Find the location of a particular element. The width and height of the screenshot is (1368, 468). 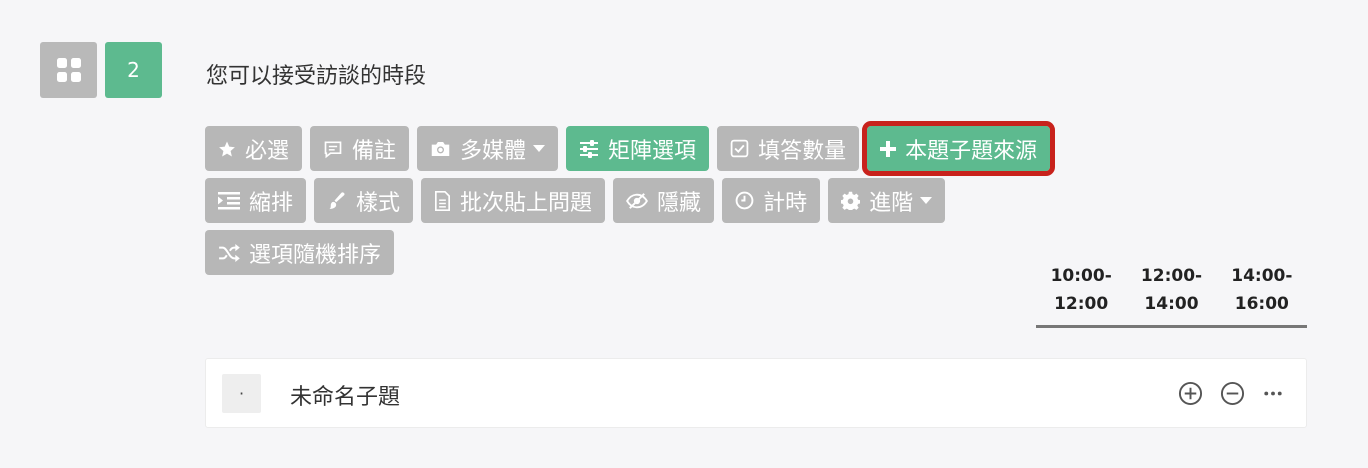

style-button: 樣式 is located at coordinates (364, 200).